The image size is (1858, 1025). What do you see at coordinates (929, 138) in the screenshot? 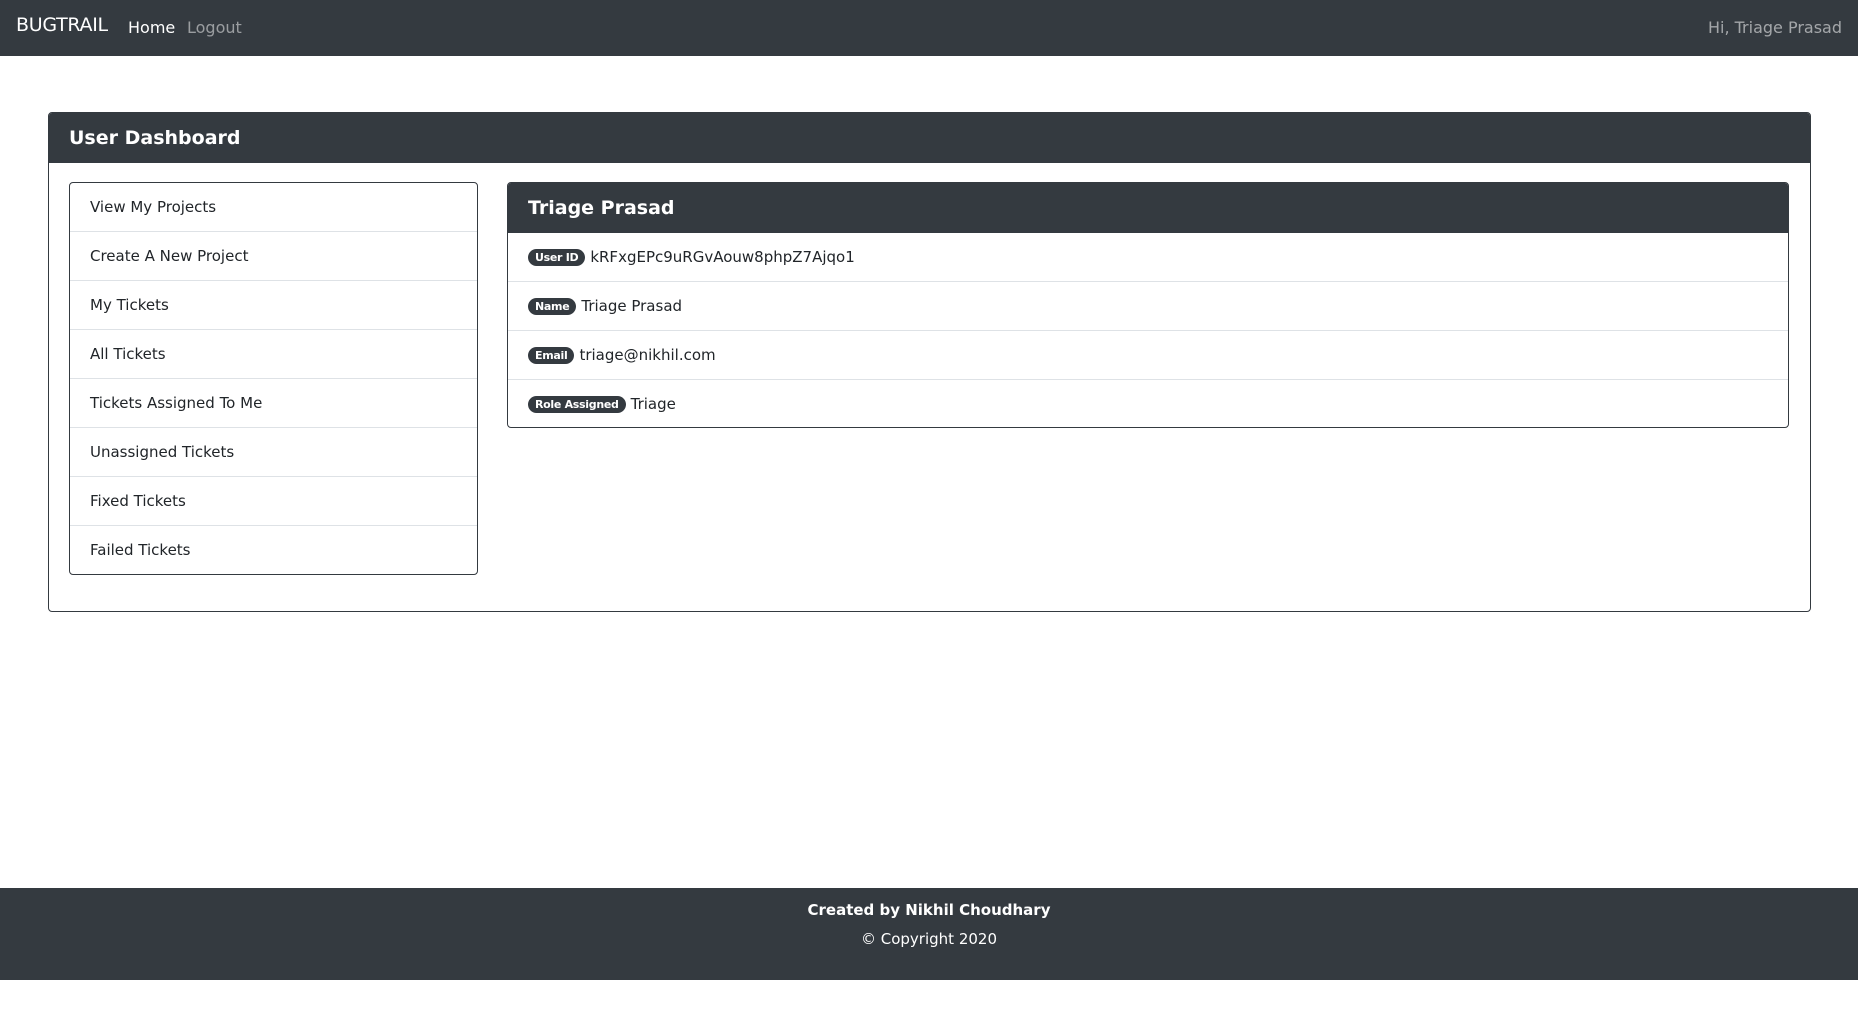
I see `dashboard-title: User Dashboard` at bounding box center [929, 138].